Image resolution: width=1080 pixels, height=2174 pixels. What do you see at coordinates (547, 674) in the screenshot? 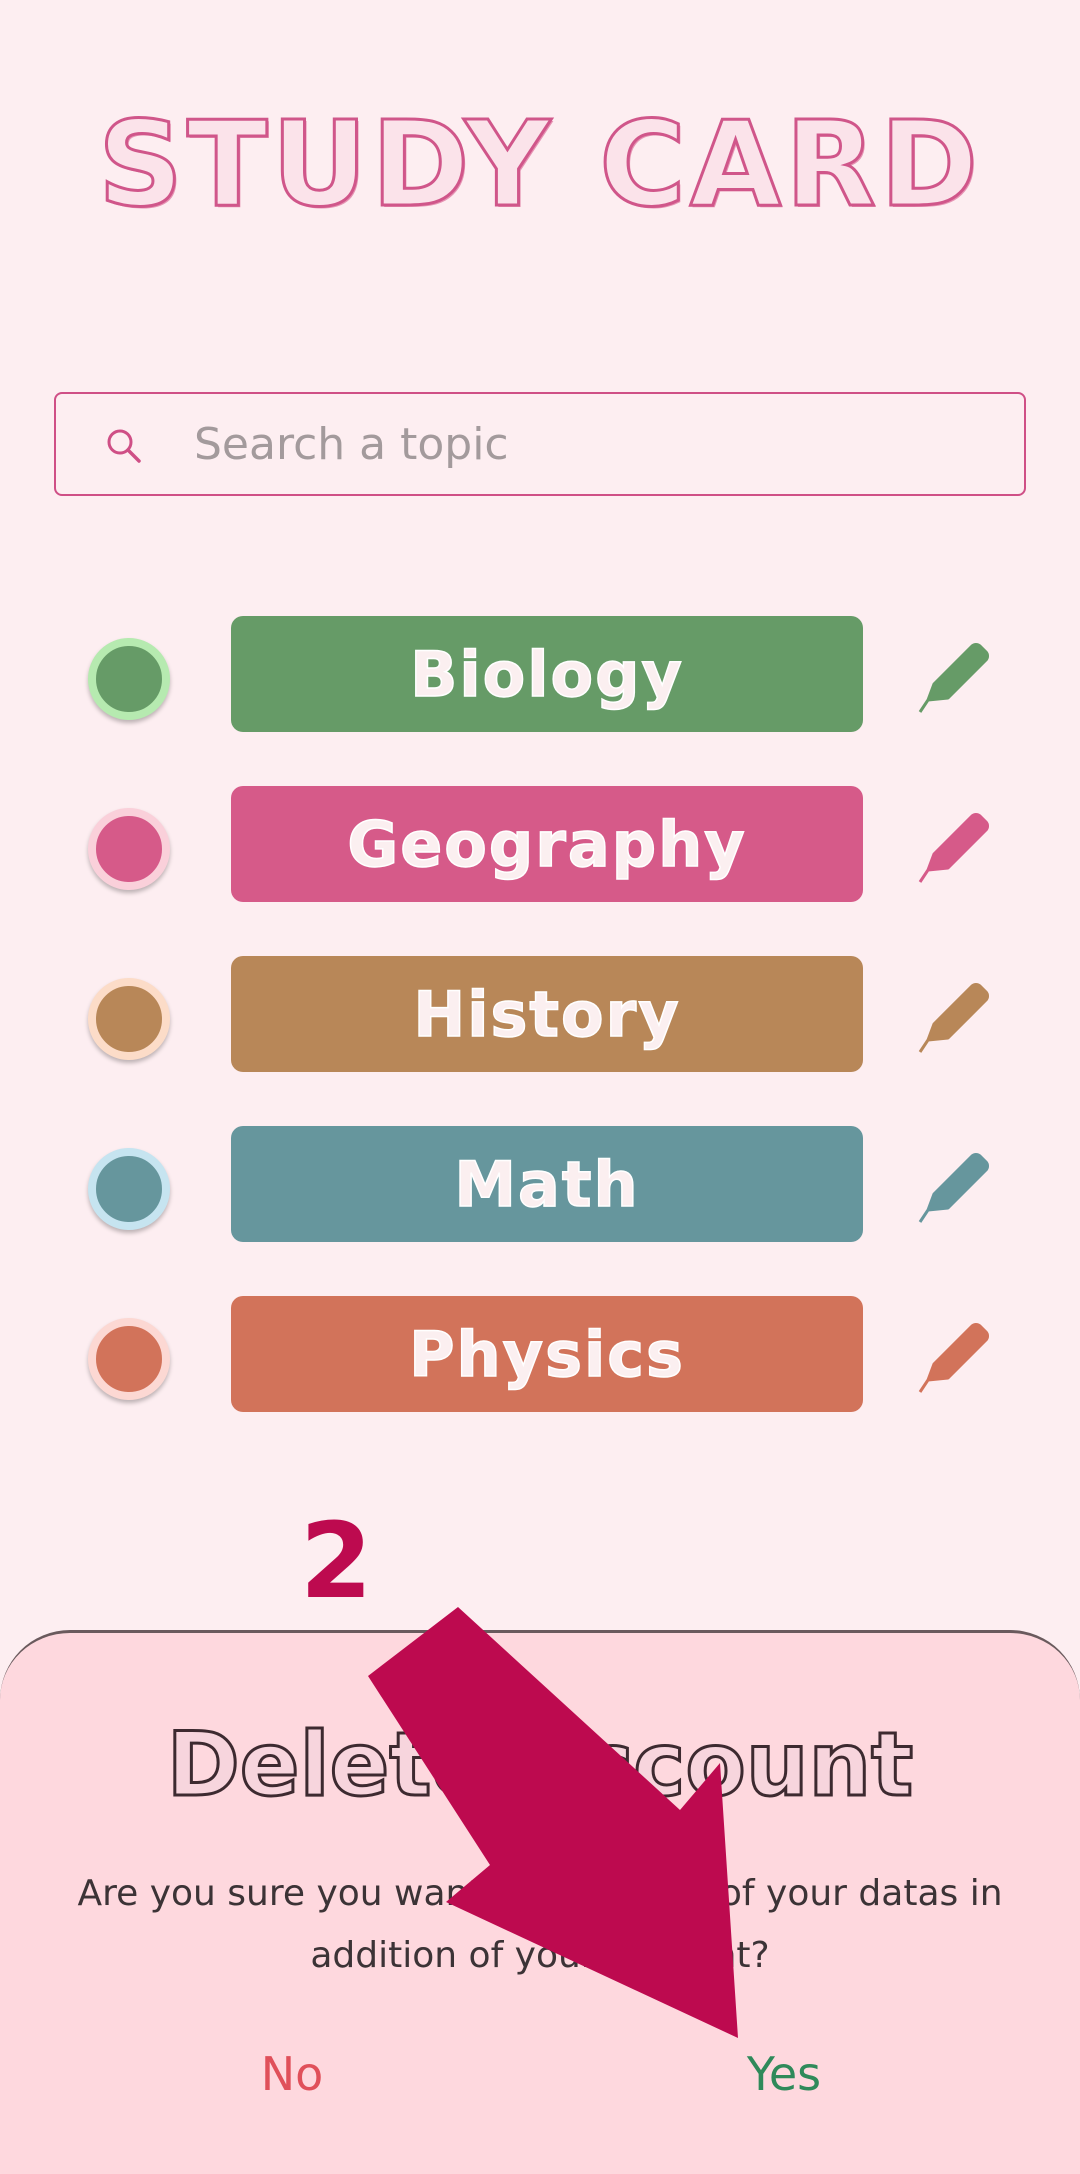
I see `topic-button-biology: Biology` at bounding box center [547, 674].